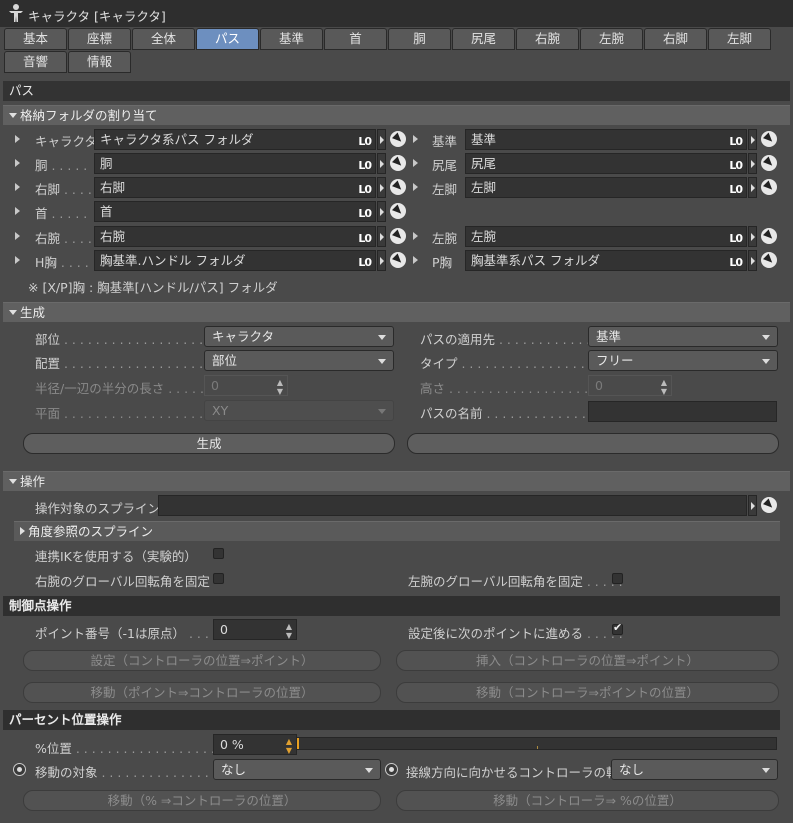 This screenshot has height=823, width=793. Describe the element at coordinates (396, 481) in the screenshot. I see `operation-section-header: 操作` at that location.